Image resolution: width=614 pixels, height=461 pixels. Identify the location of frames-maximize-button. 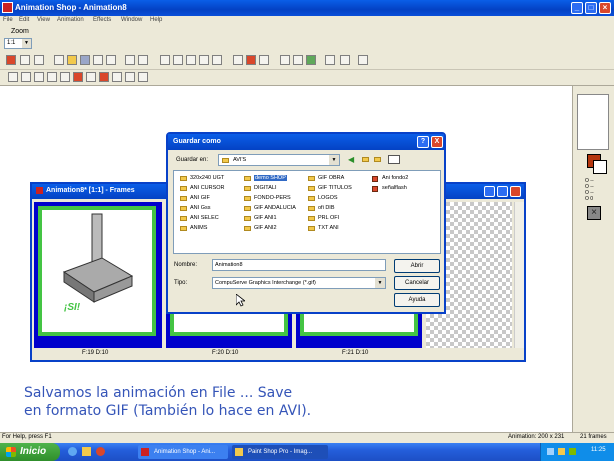
(502, 191).